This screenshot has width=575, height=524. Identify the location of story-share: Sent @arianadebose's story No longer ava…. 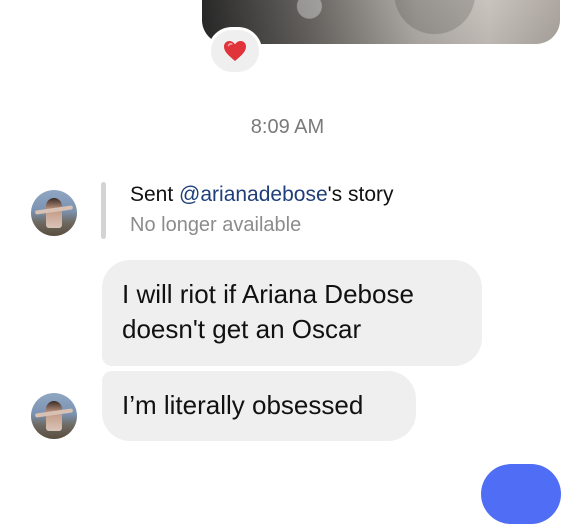
(262, 210).